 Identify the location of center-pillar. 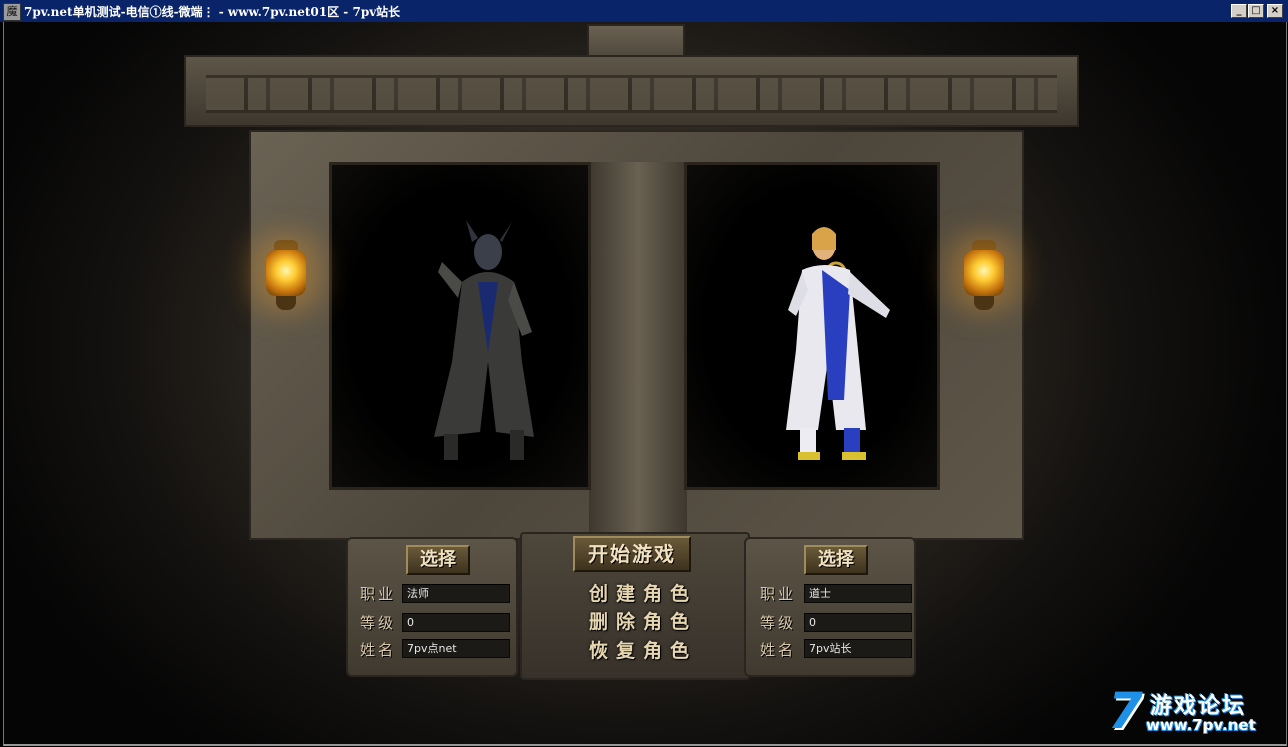
(638, 354).